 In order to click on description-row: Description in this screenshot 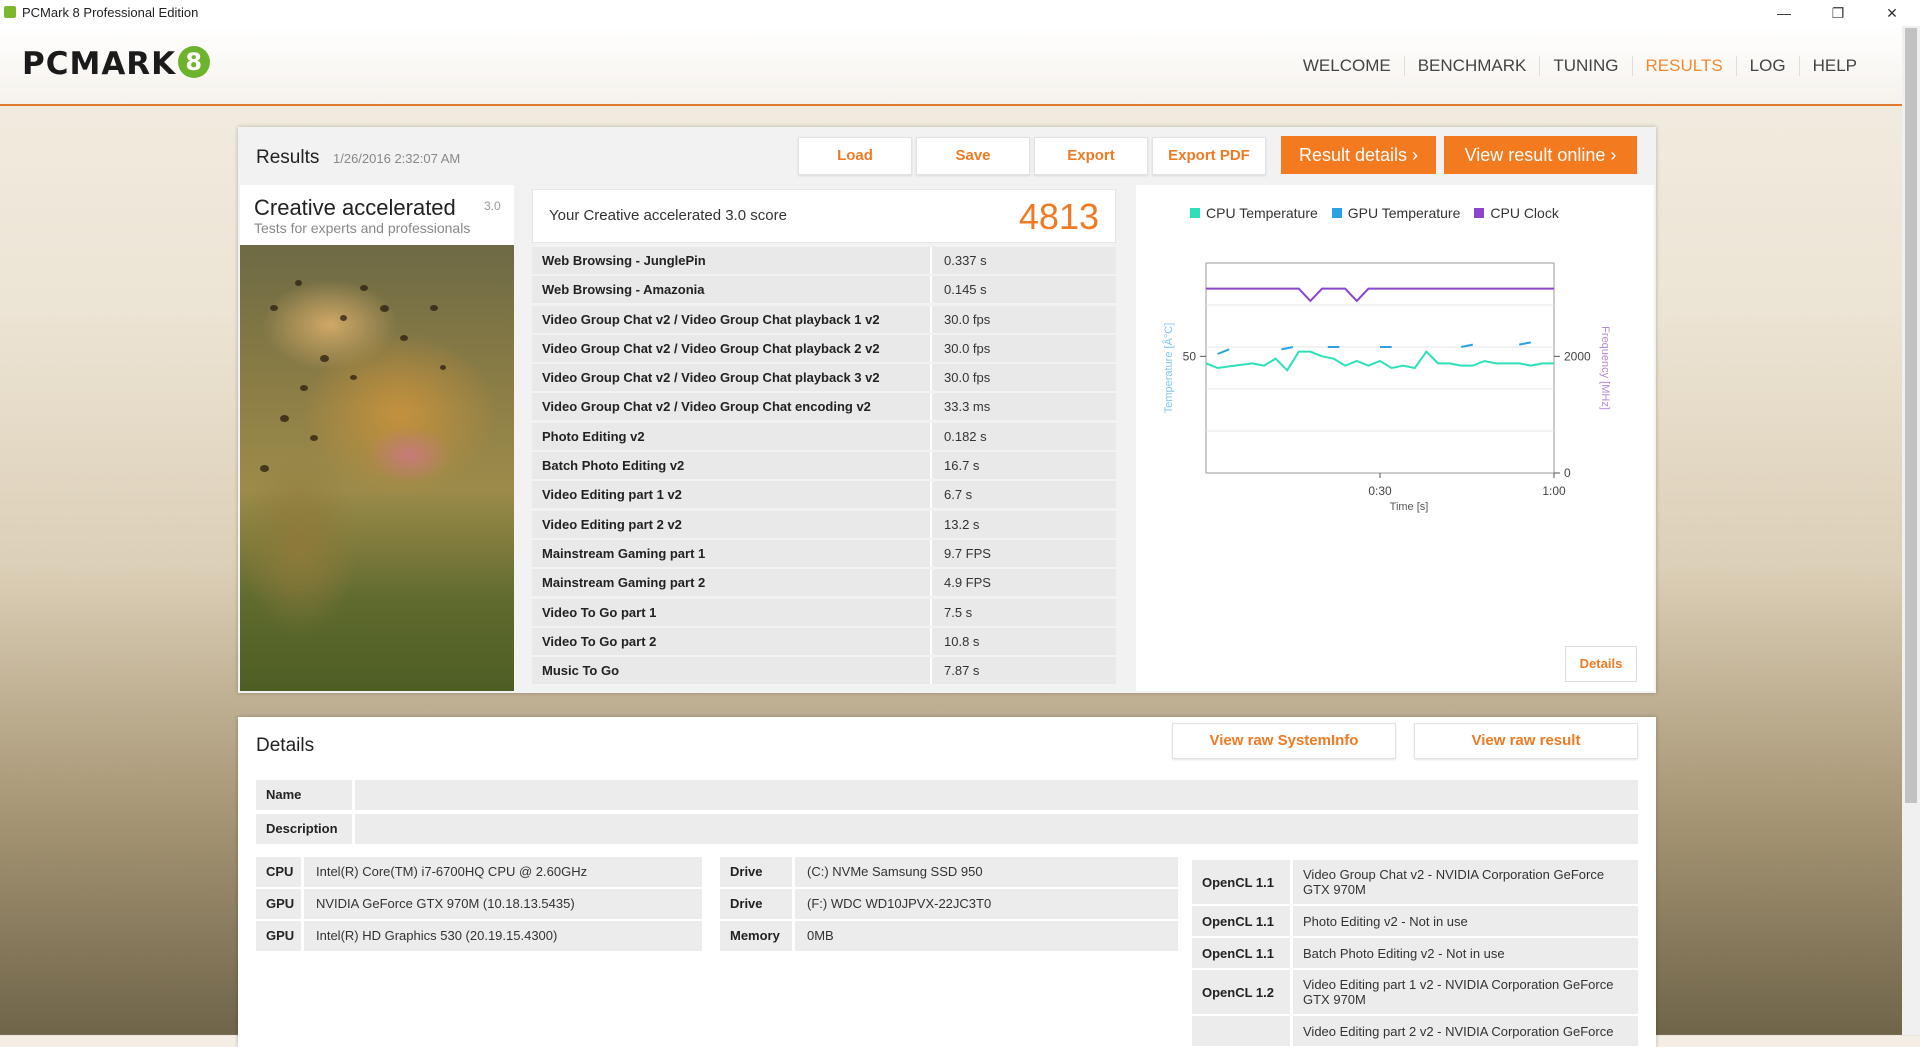, I will do `click(947, 829)`.